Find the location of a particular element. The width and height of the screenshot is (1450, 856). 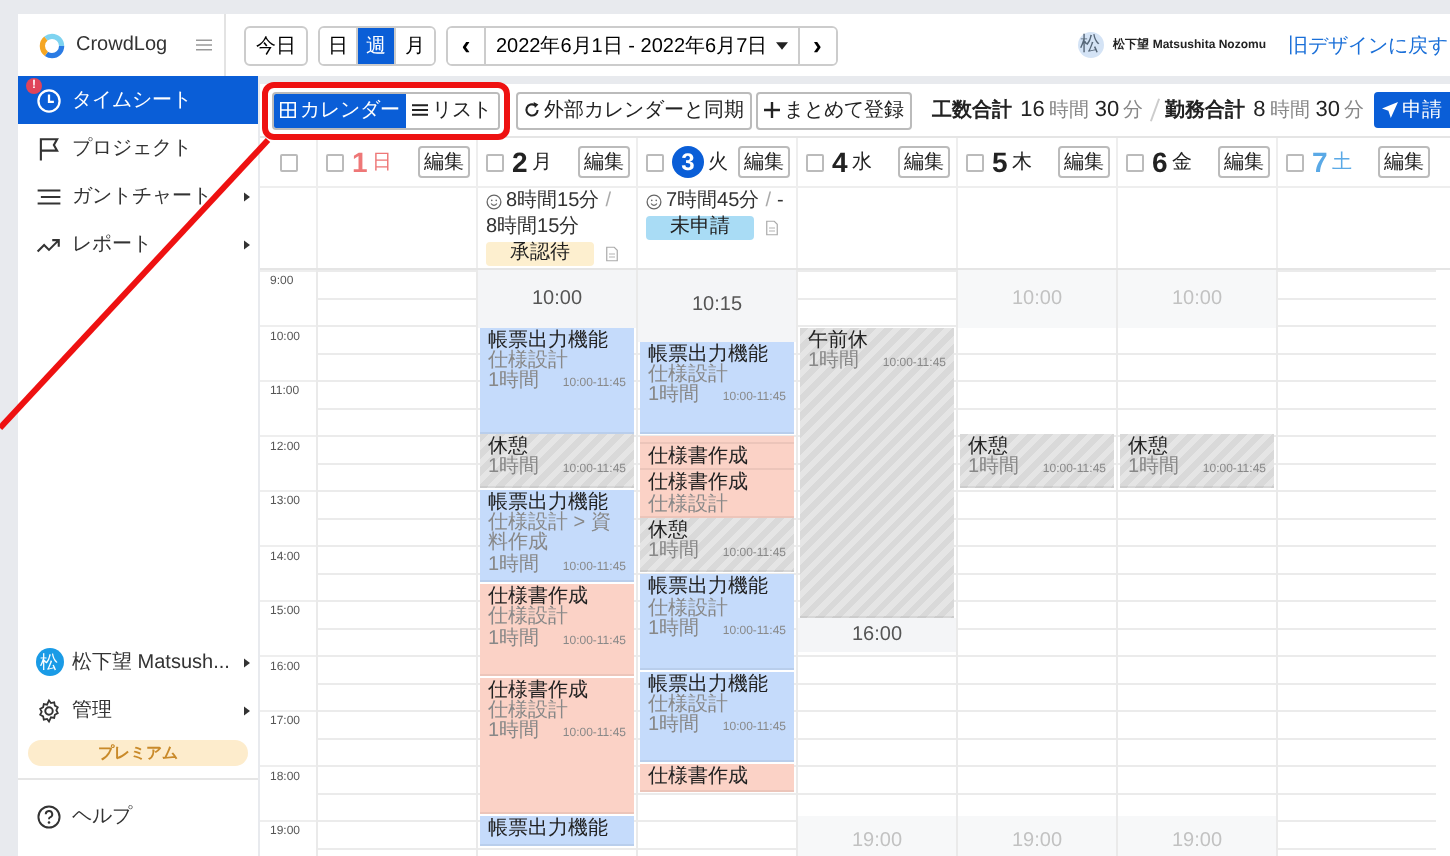

weekday: 水 is located at coordinates (861, 162).